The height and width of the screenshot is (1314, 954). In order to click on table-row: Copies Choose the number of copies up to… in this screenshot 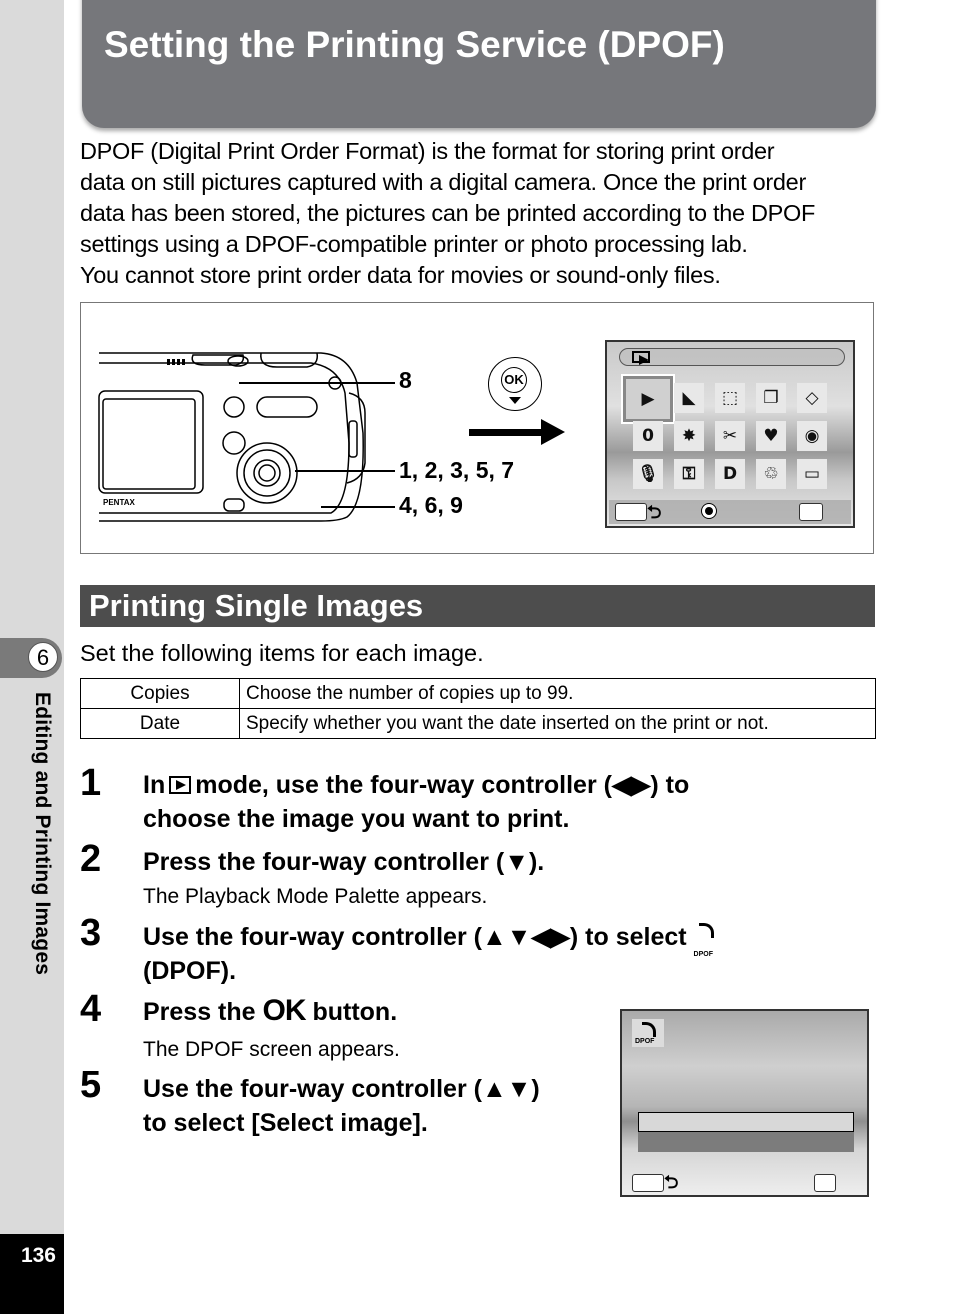, I will do `click(478, 693)`.